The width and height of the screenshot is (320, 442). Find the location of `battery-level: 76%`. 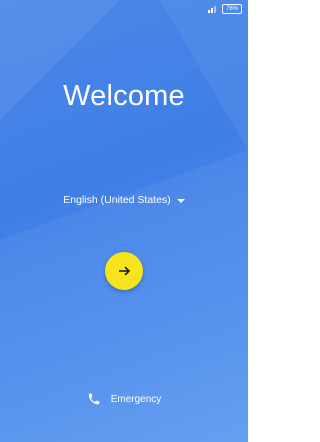

battery-level: 76% is located at coordinates (231, 9).